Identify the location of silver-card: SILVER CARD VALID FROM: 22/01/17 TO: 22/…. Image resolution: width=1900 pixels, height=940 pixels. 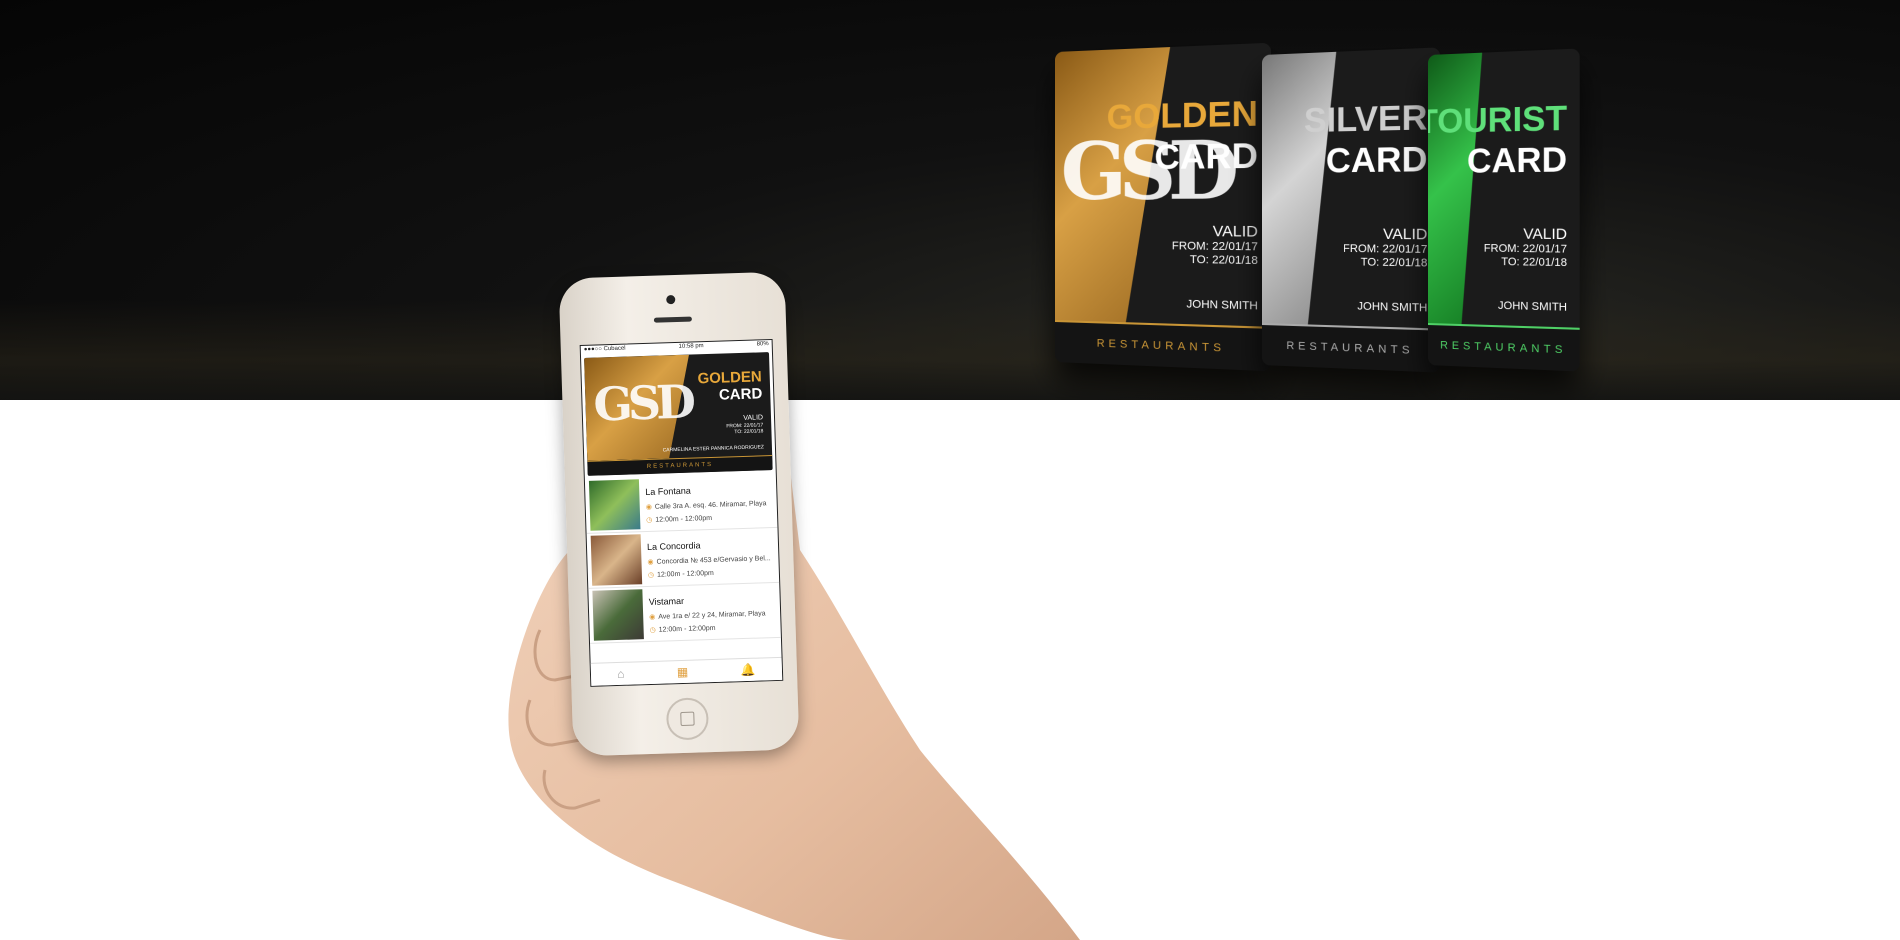
(1351, 210).